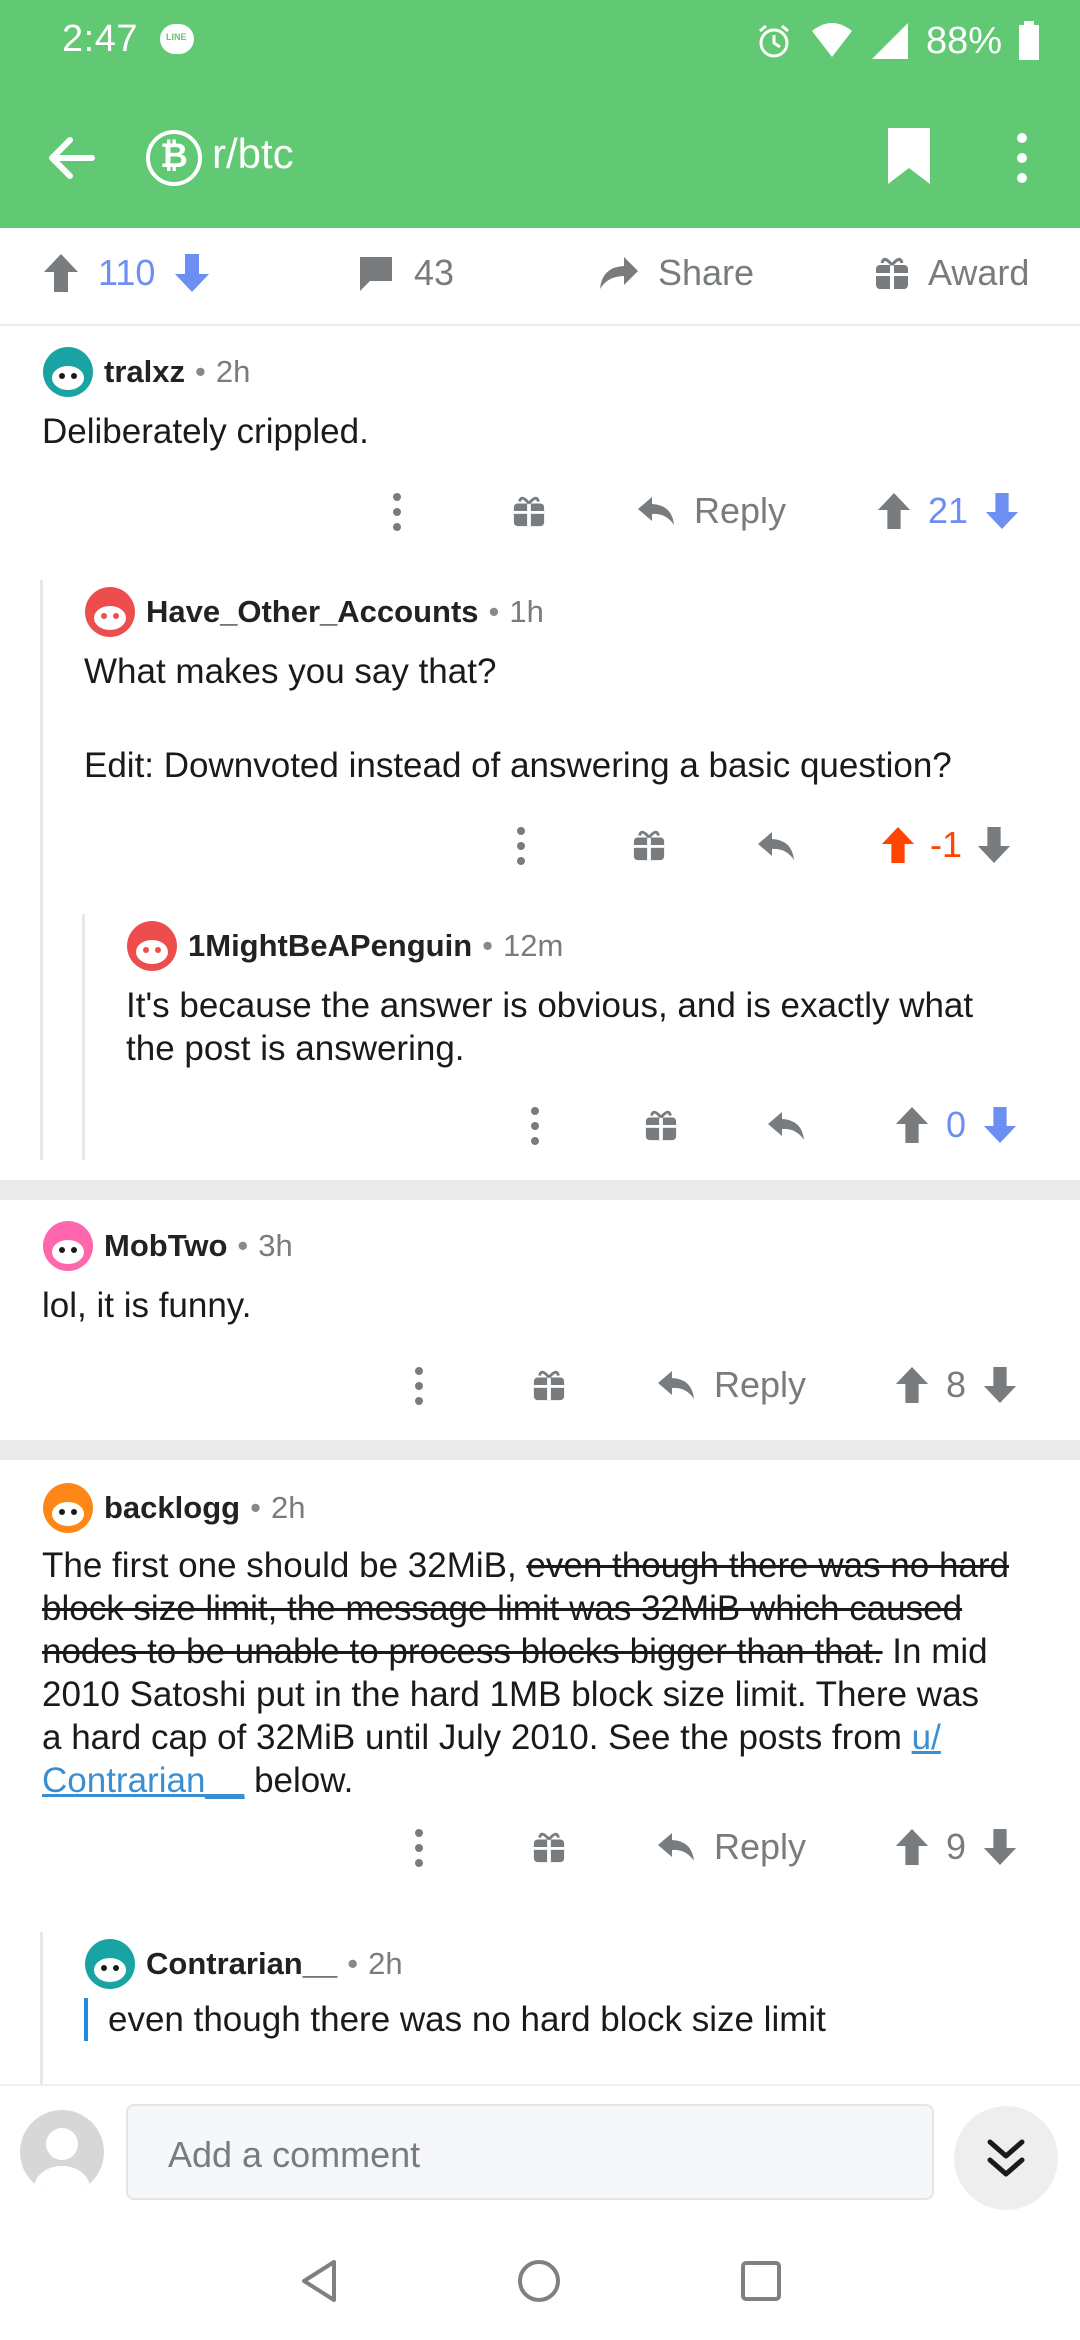 The width and height of the screenshot is (1080, 2340). Describe the element at coordinates (62, 2152) in the screenshot. I see `user-avatar` at that location.